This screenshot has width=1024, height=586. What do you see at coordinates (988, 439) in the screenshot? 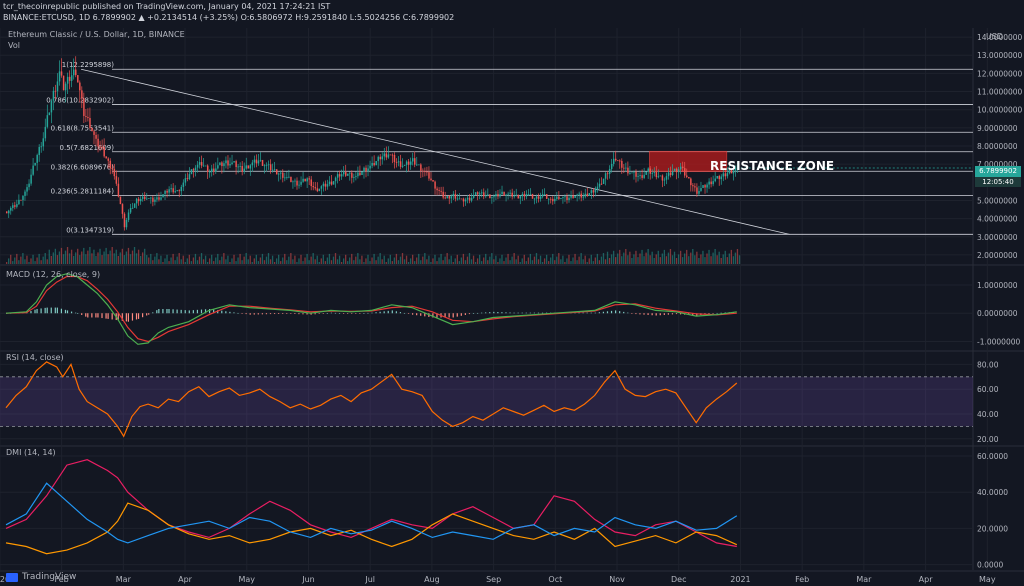
I see `rsi-tick-label: 20.00` at bounding box center [988, 439].